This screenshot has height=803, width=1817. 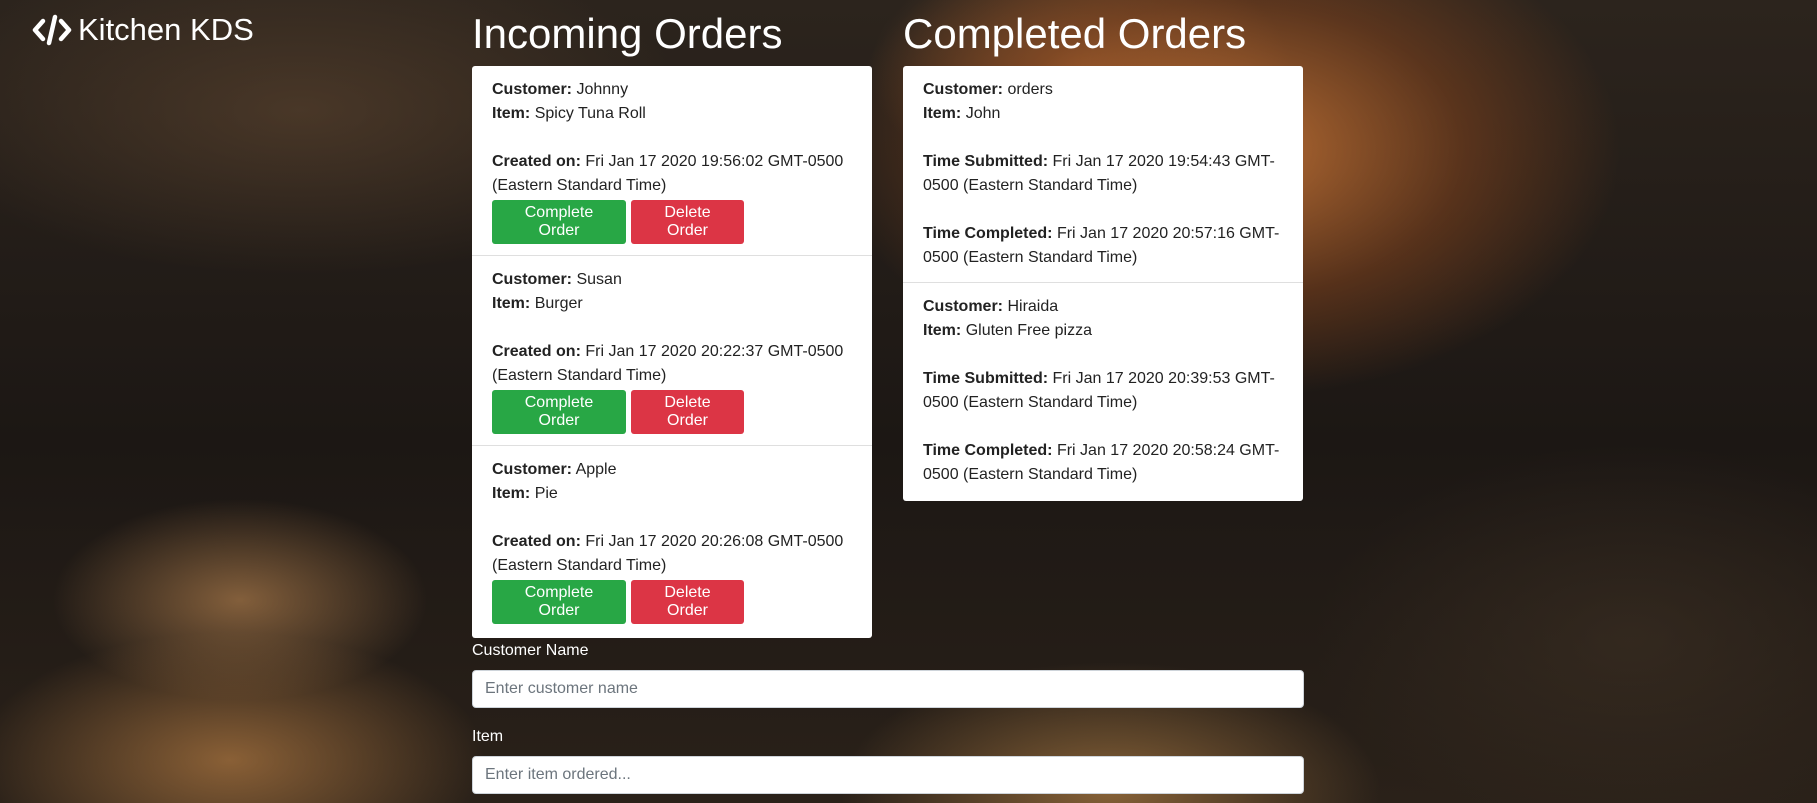 What do you see at coordinates (1103, 307) in the screenshot?
I see `customer-line: Customer: Hiraida` at bounding box center [1103, 307].